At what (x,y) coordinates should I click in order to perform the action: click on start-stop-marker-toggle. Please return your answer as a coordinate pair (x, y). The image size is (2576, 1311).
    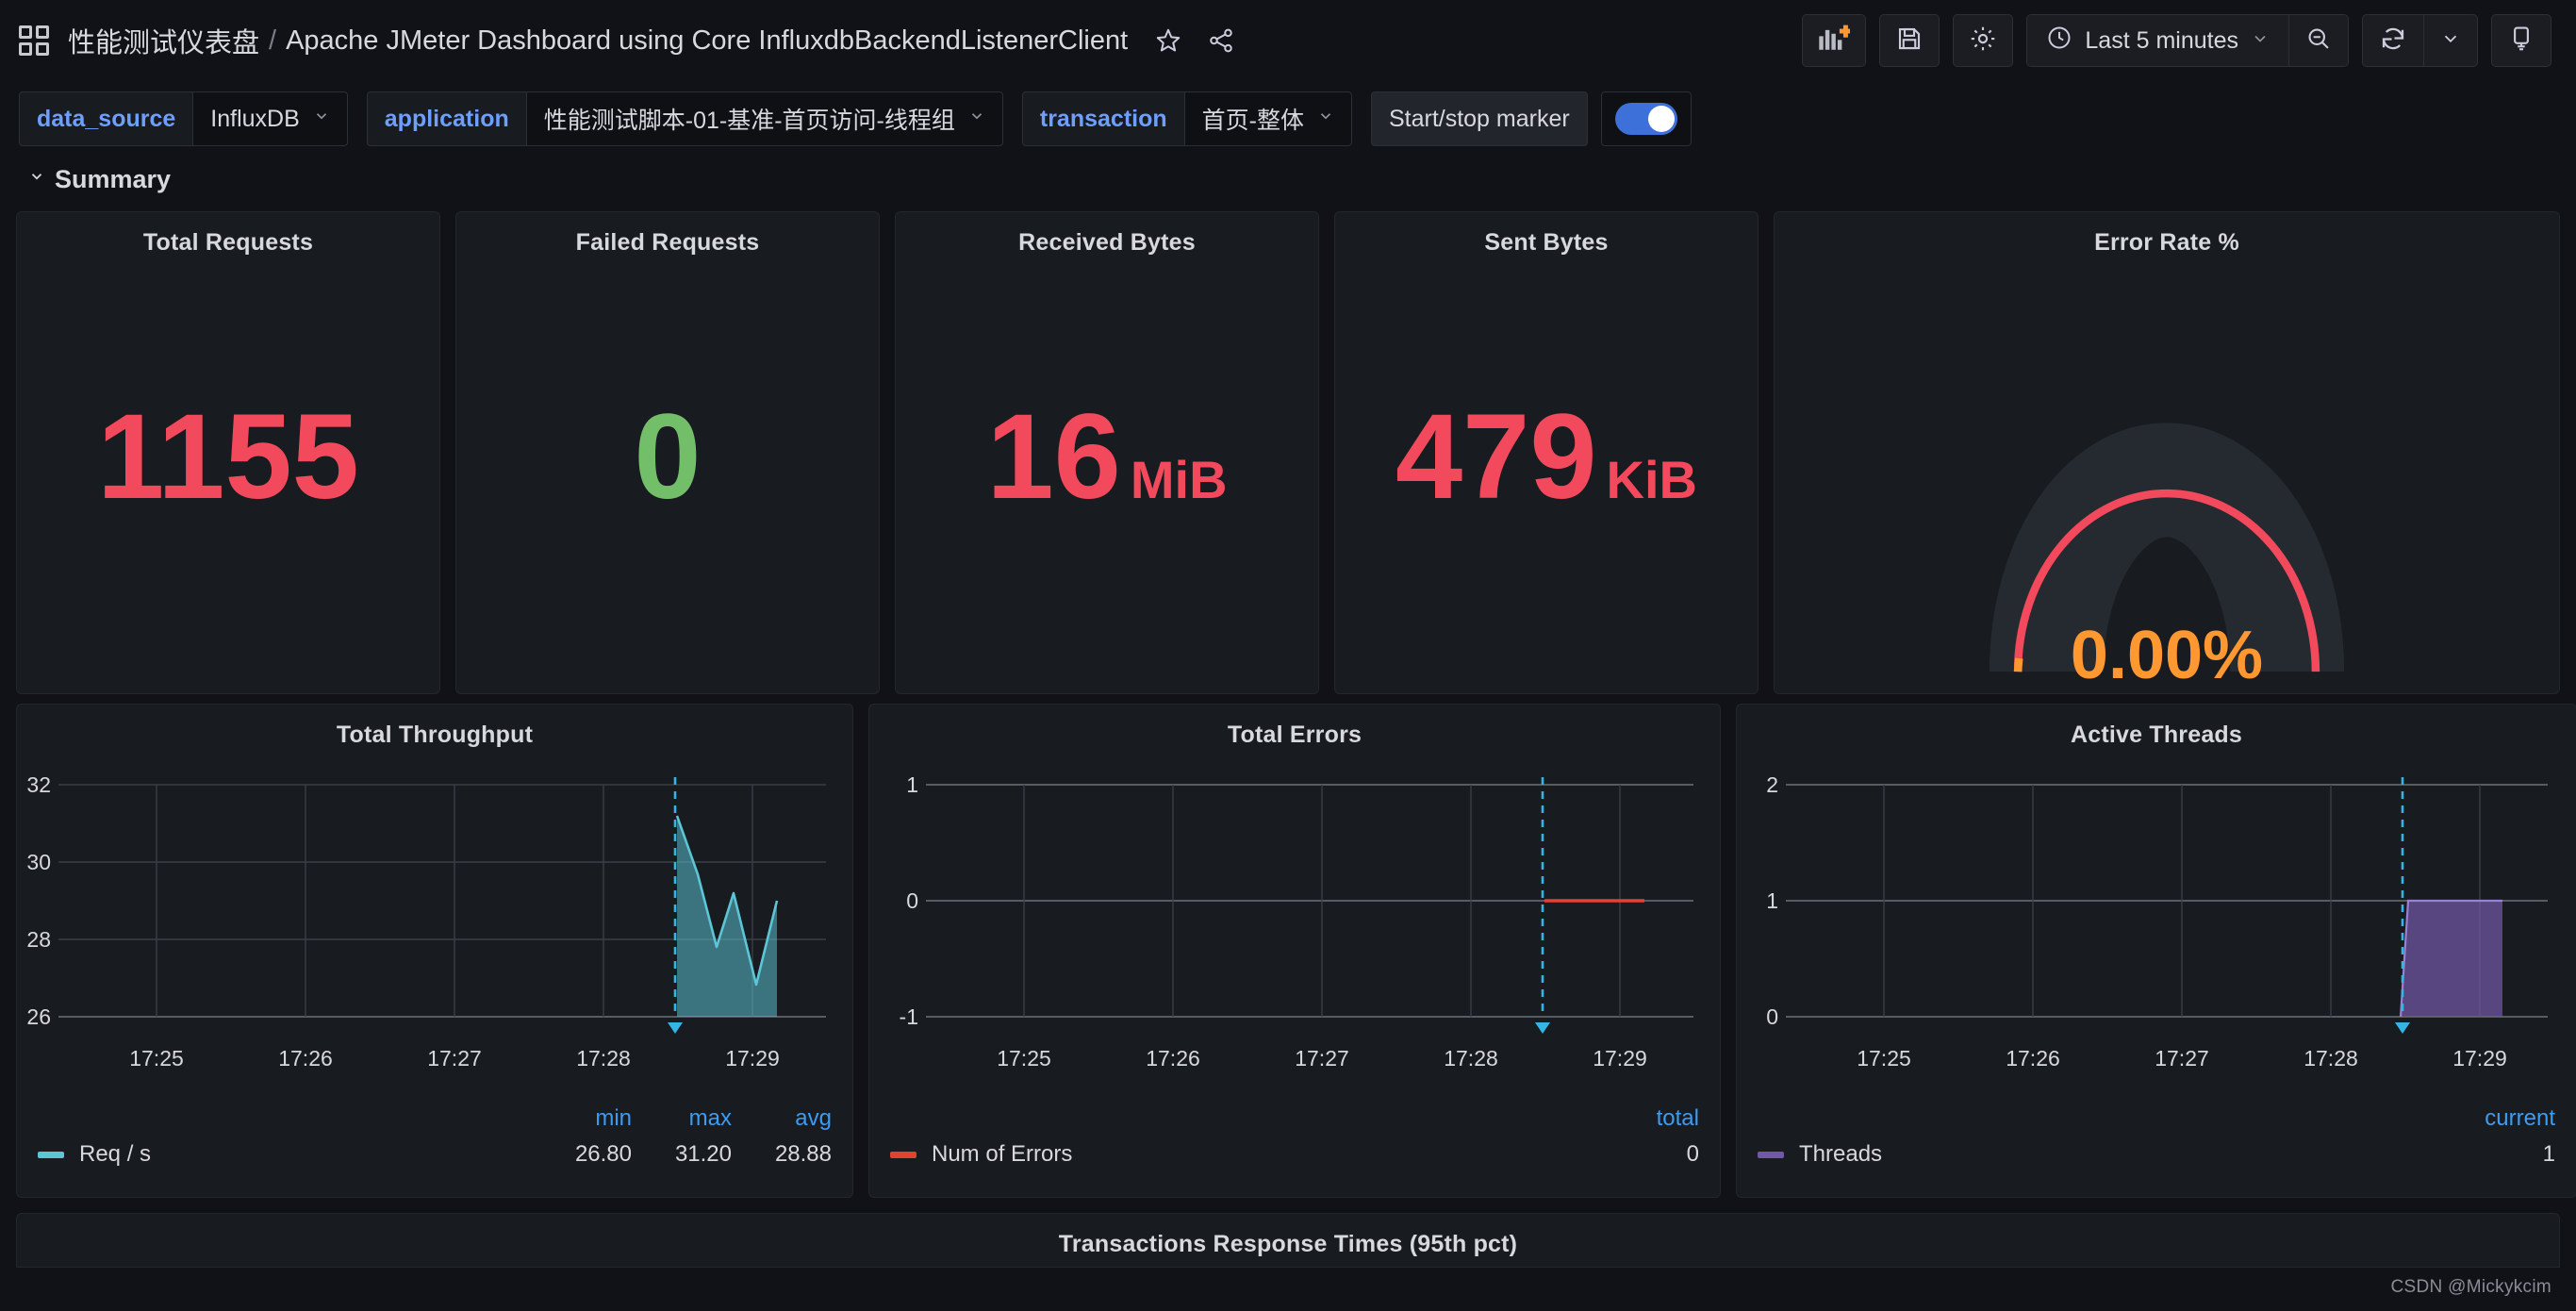
    Looking at the image, I should click on (1646, 118).